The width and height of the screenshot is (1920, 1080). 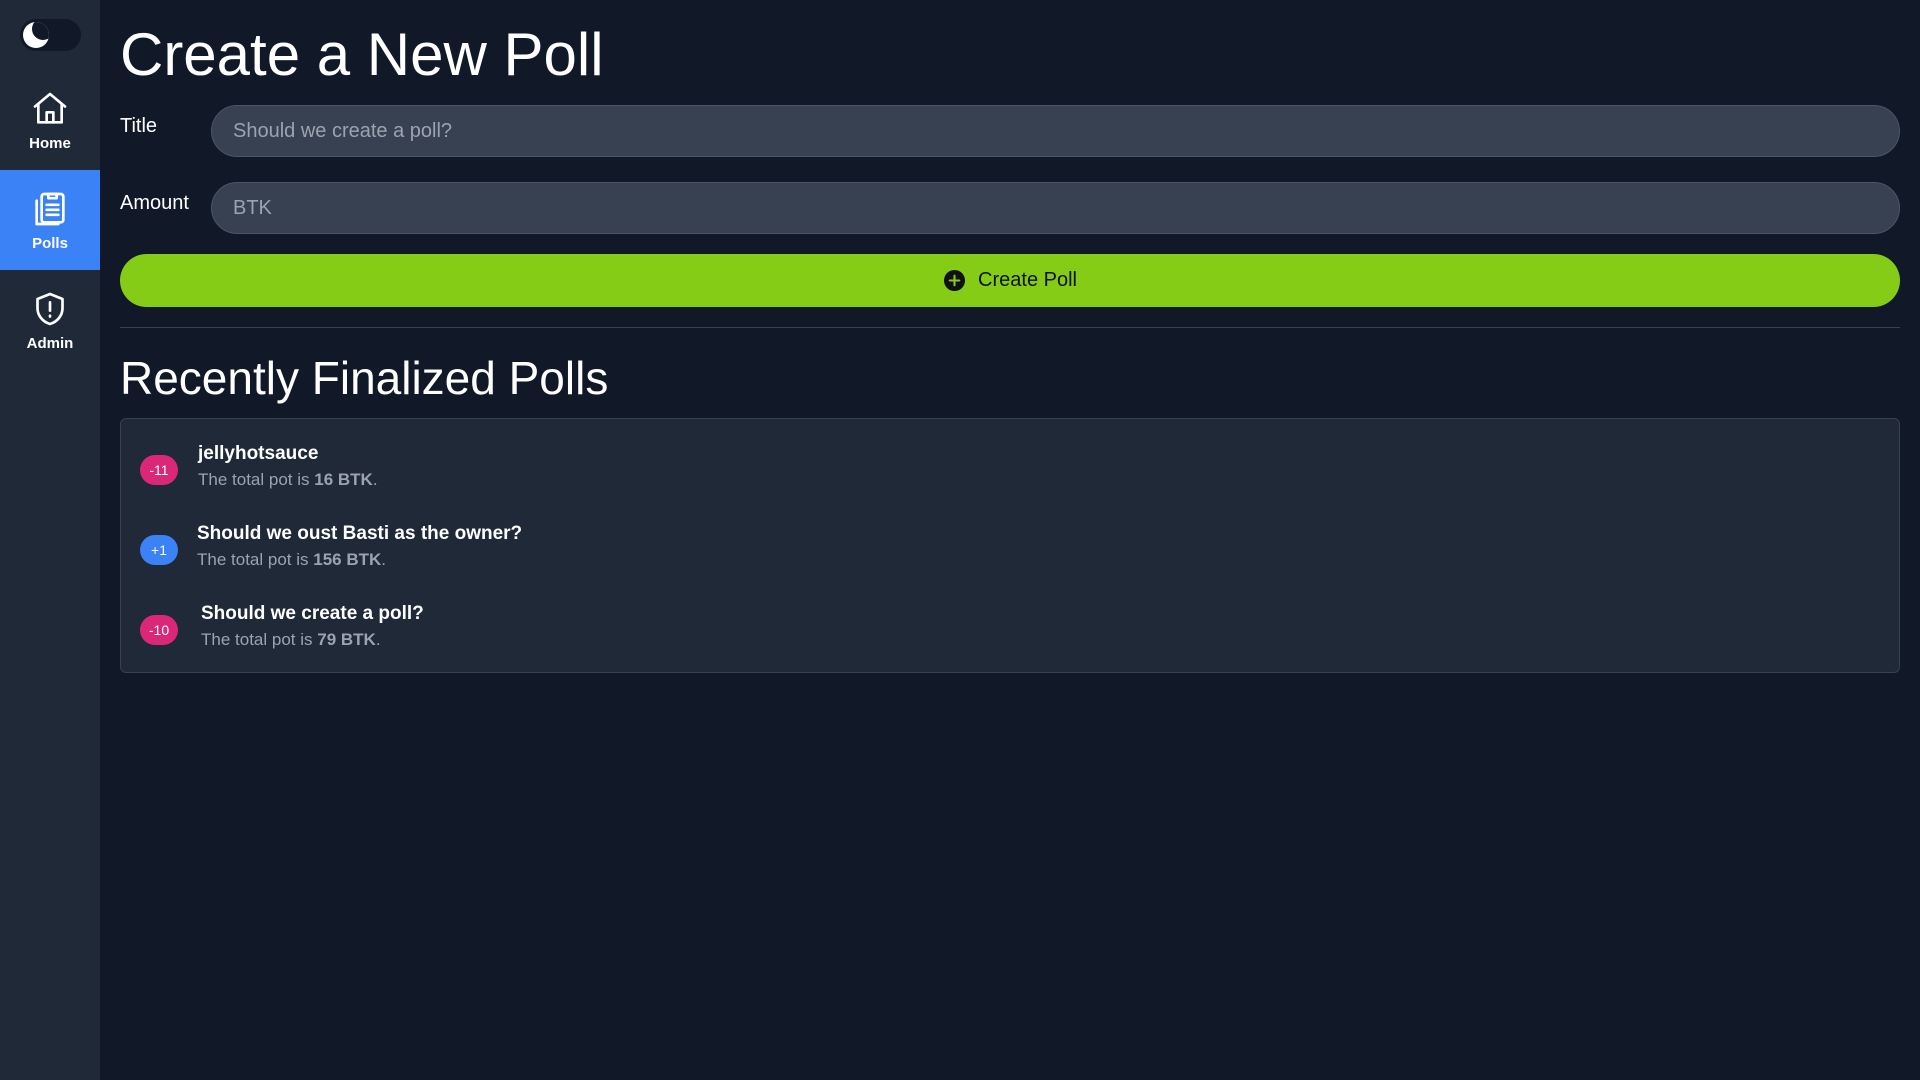 I want to click on poll-title: Should we create a poll?, so click(x=312, y=613).